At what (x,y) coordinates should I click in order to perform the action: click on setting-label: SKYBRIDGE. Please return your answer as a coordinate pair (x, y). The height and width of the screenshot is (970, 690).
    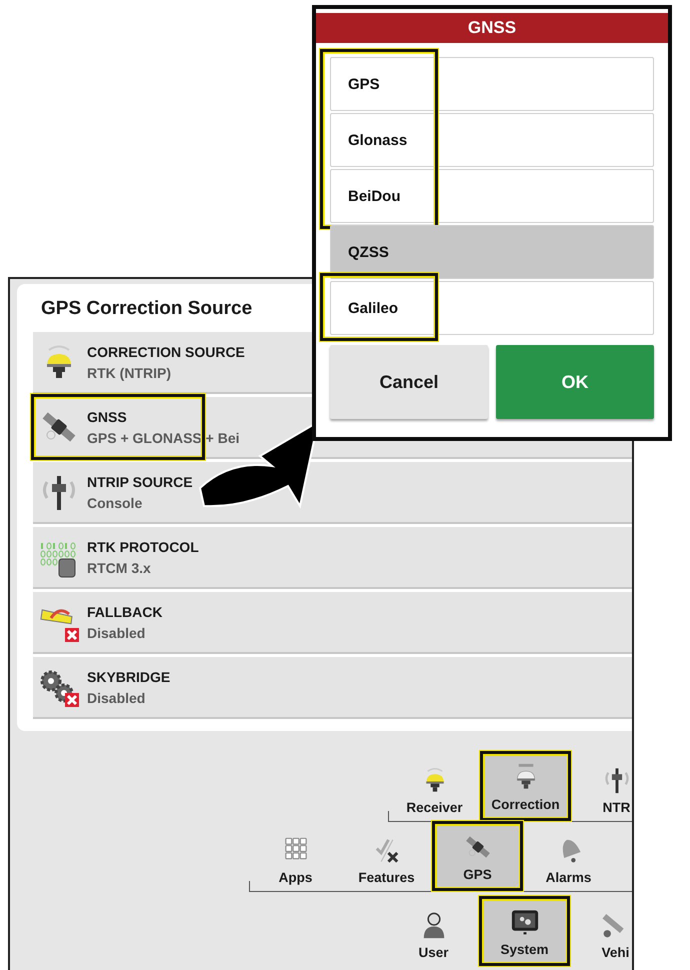
    Looking at the image, I should click on (128, 676).